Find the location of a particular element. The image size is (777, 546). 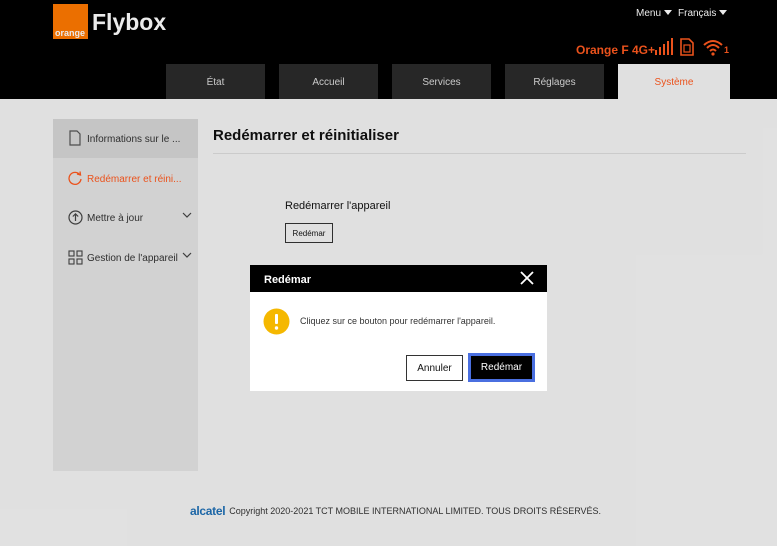

cancel-button: Annuler is located at coordinates (434, 368).